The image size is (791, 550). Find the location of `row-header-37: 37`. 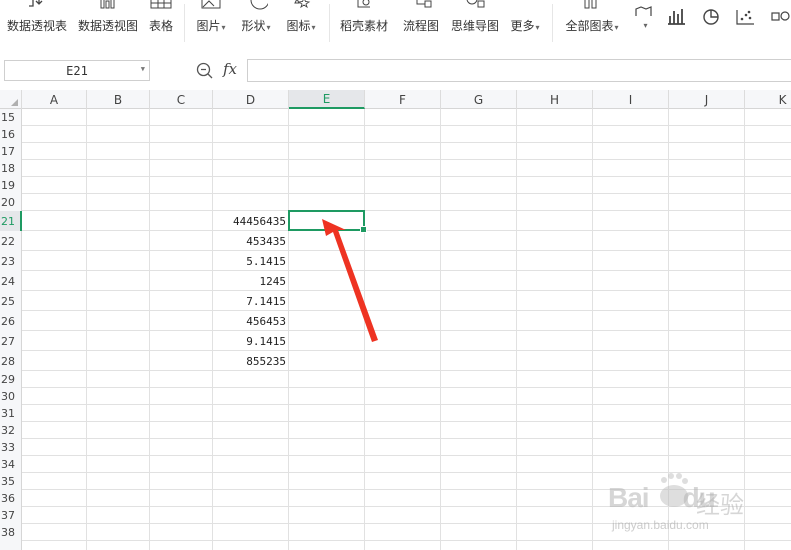

row-header-37: 37 is located at coordinates (11, 515).